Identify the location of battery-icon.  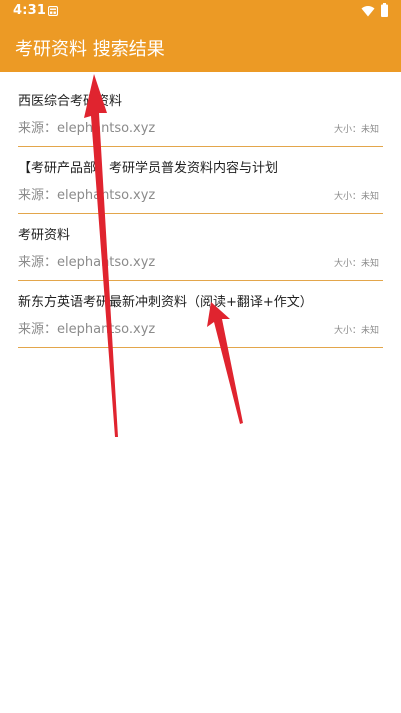
(384, 10).